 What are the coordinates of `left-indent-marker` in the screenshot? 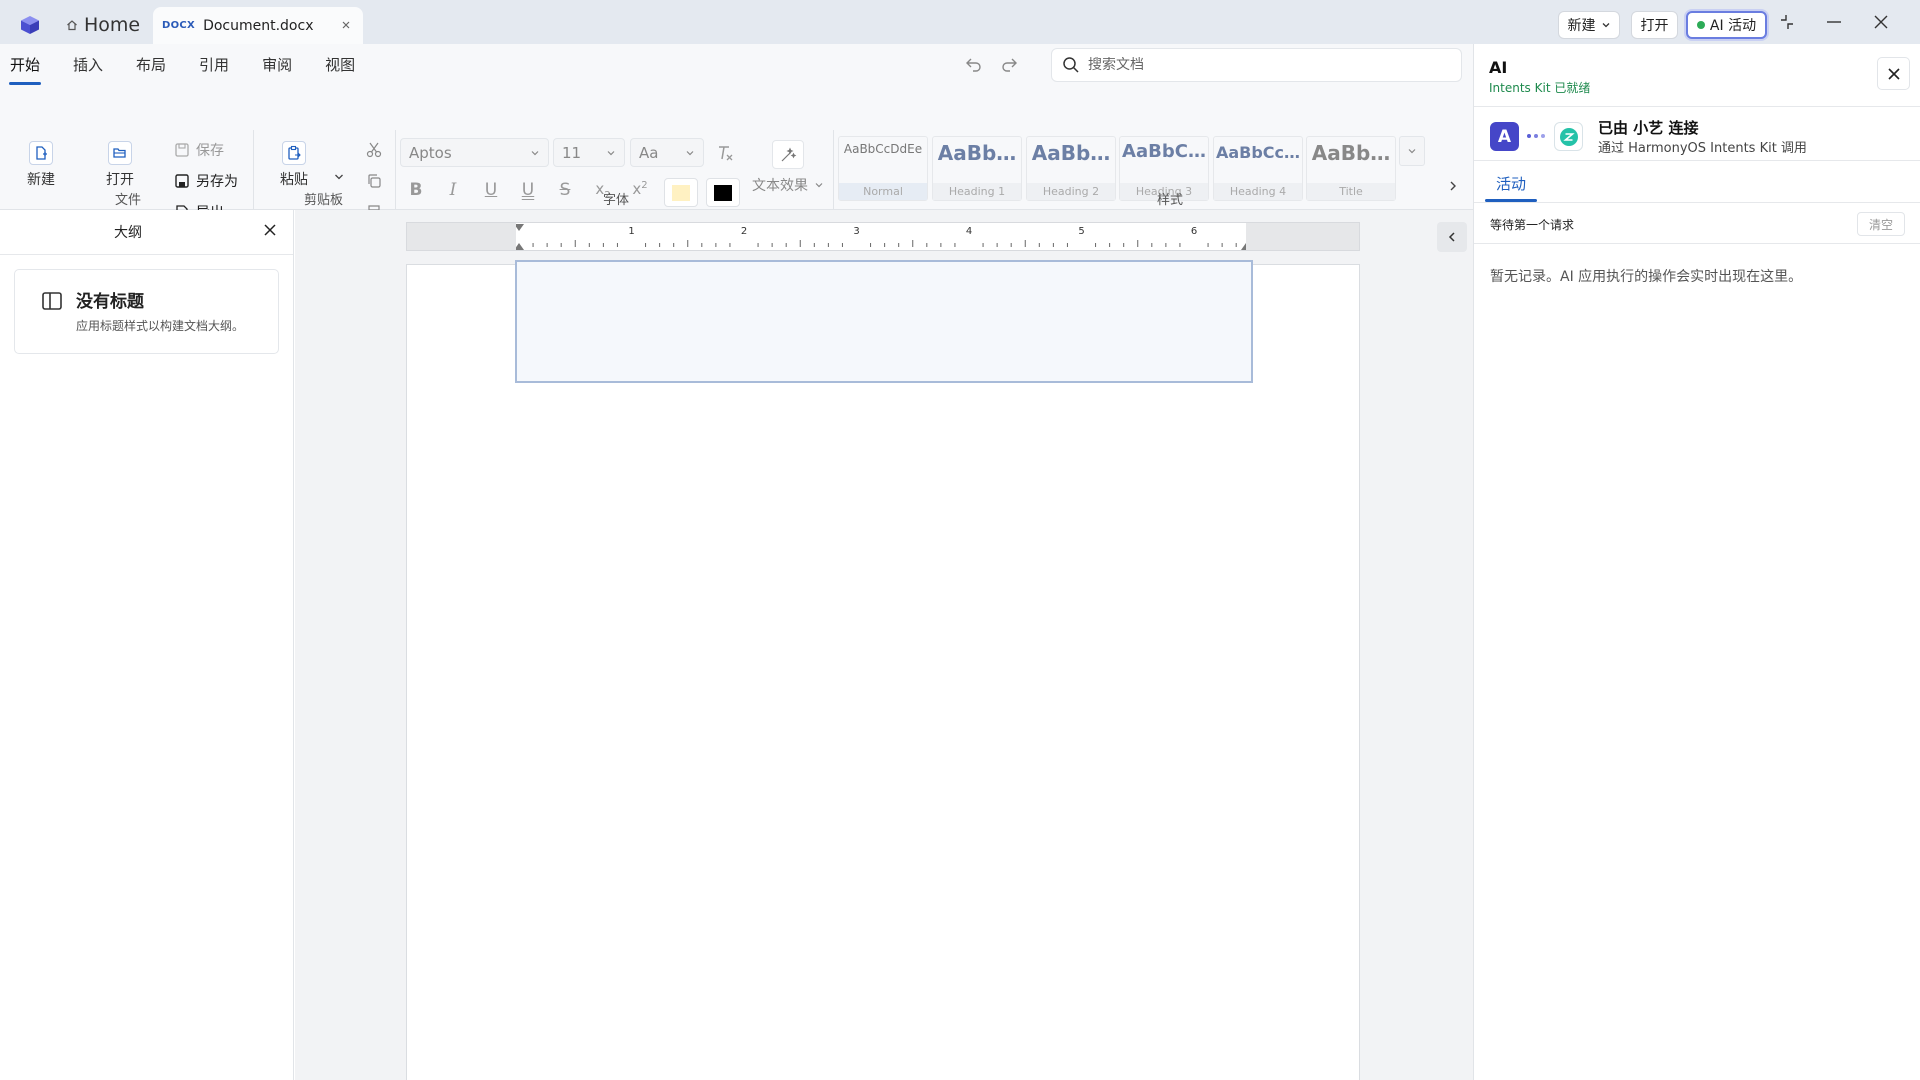 It's located at (520, 246).